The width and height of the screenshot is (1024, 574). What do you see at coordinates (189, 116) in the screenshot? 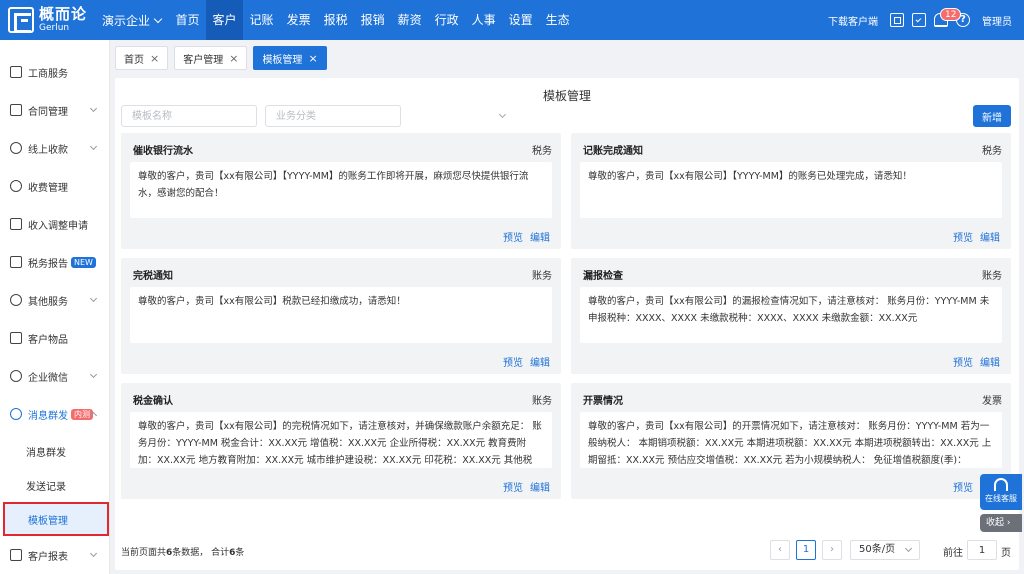
I see `template-name-input` at bounding box center [189, 116].